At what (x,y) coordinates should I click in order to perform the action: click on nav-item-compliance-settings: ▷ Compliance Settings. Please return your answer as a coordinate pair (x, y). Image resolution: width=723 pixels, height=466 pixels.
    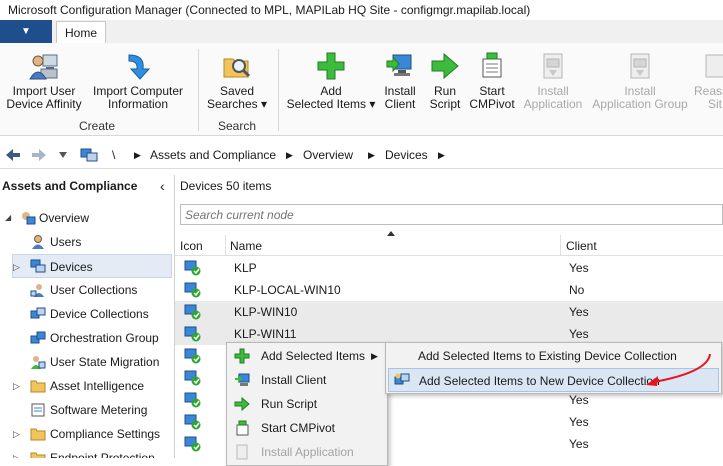
    Looking at the image, I should click on (87, 434).